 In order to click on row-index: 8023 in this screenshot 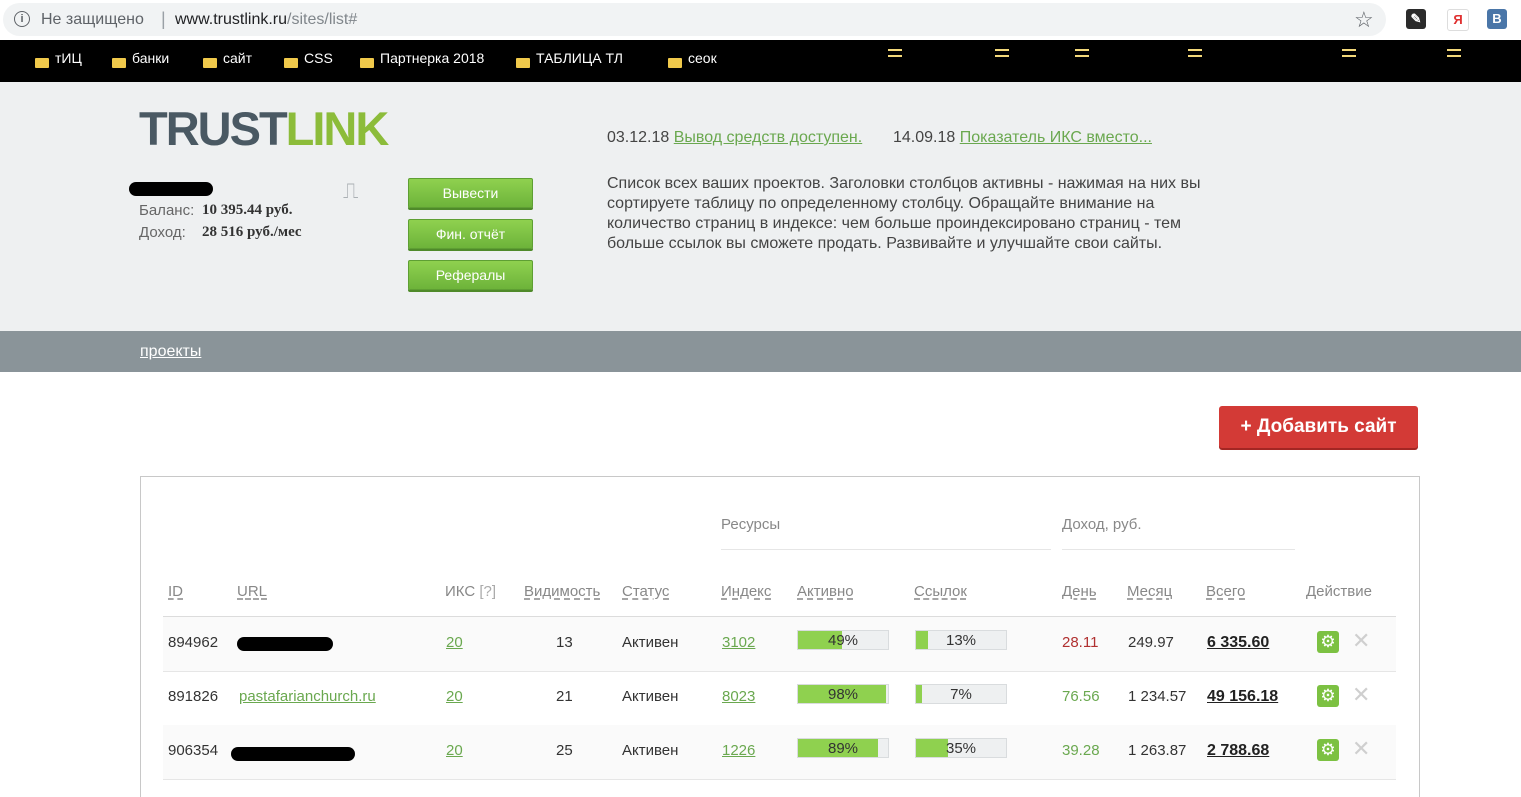, I will do `click(738, 696)`.